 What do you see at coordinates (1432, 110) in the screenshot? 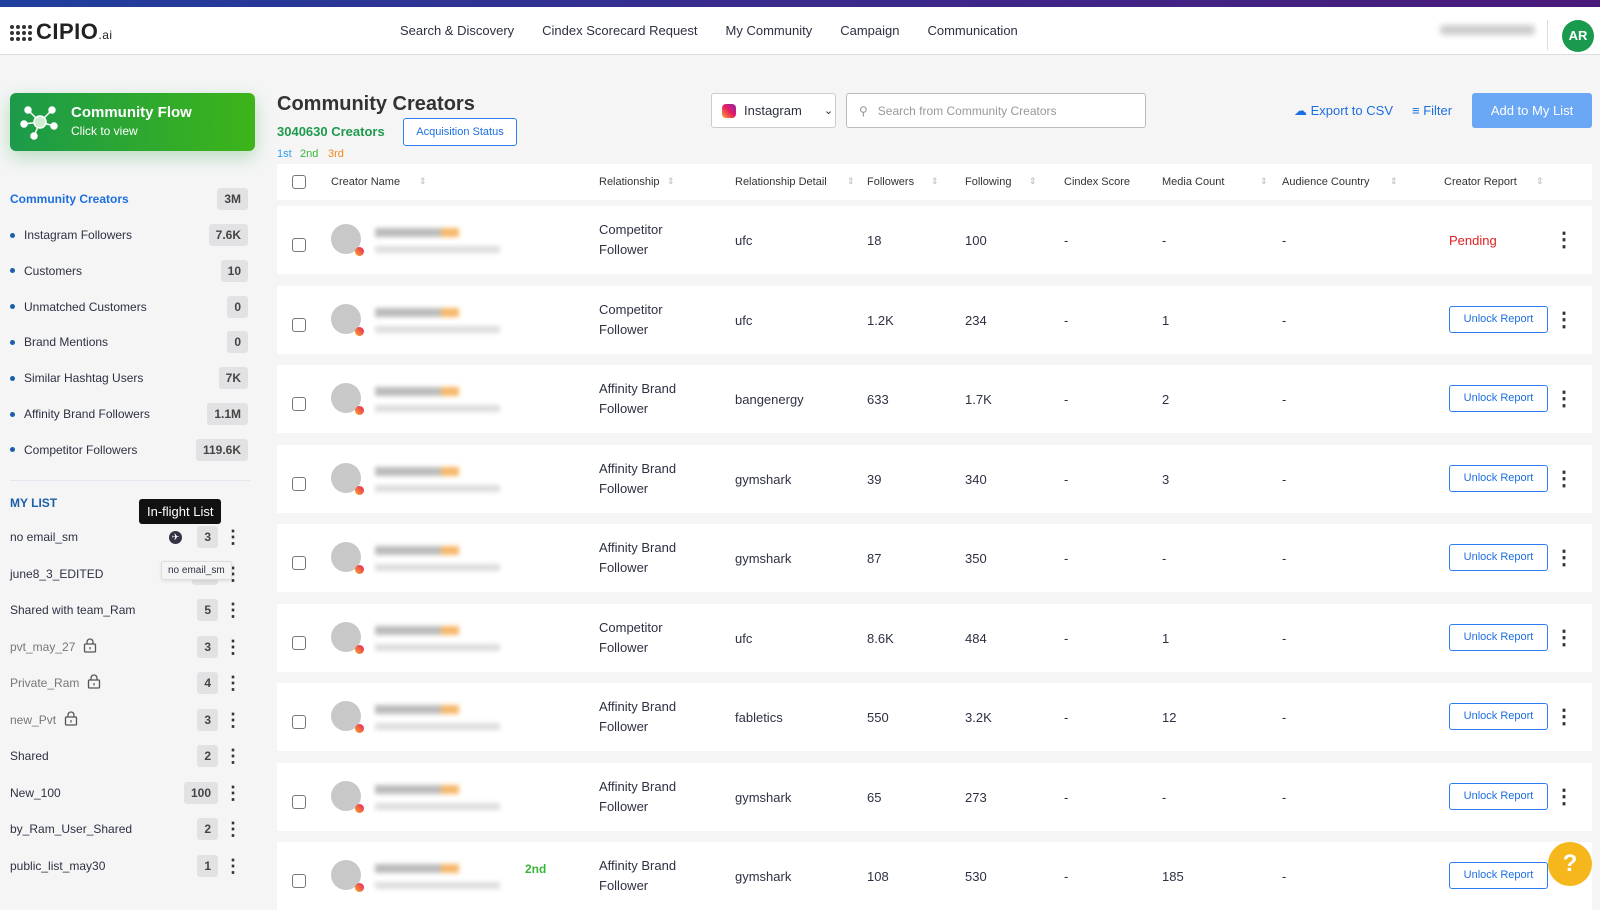
I see `filter-button: ≡ Filter` at bounding box center [1432, 110].